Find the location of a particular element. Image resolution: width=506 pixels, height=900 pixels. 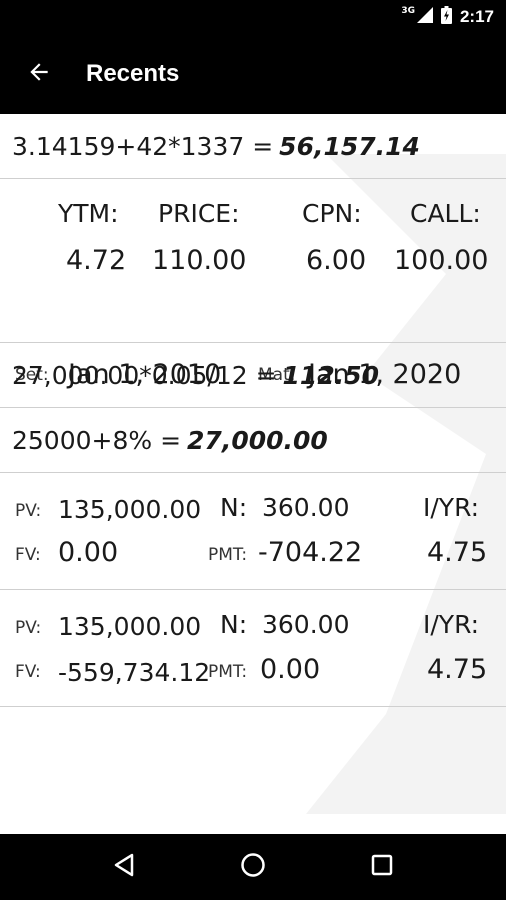

list-item: 27,000.00*0.05/12 = 112.50 is located at coordinates (253, 375).